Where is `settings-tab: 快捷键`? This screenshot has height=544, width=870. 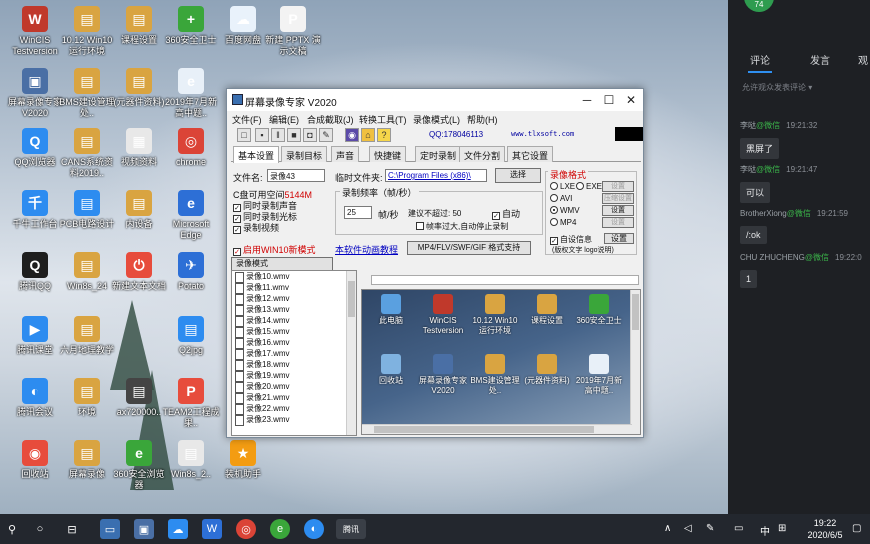 settings-tab: 快捷键 is located at coordinates (388, 154).